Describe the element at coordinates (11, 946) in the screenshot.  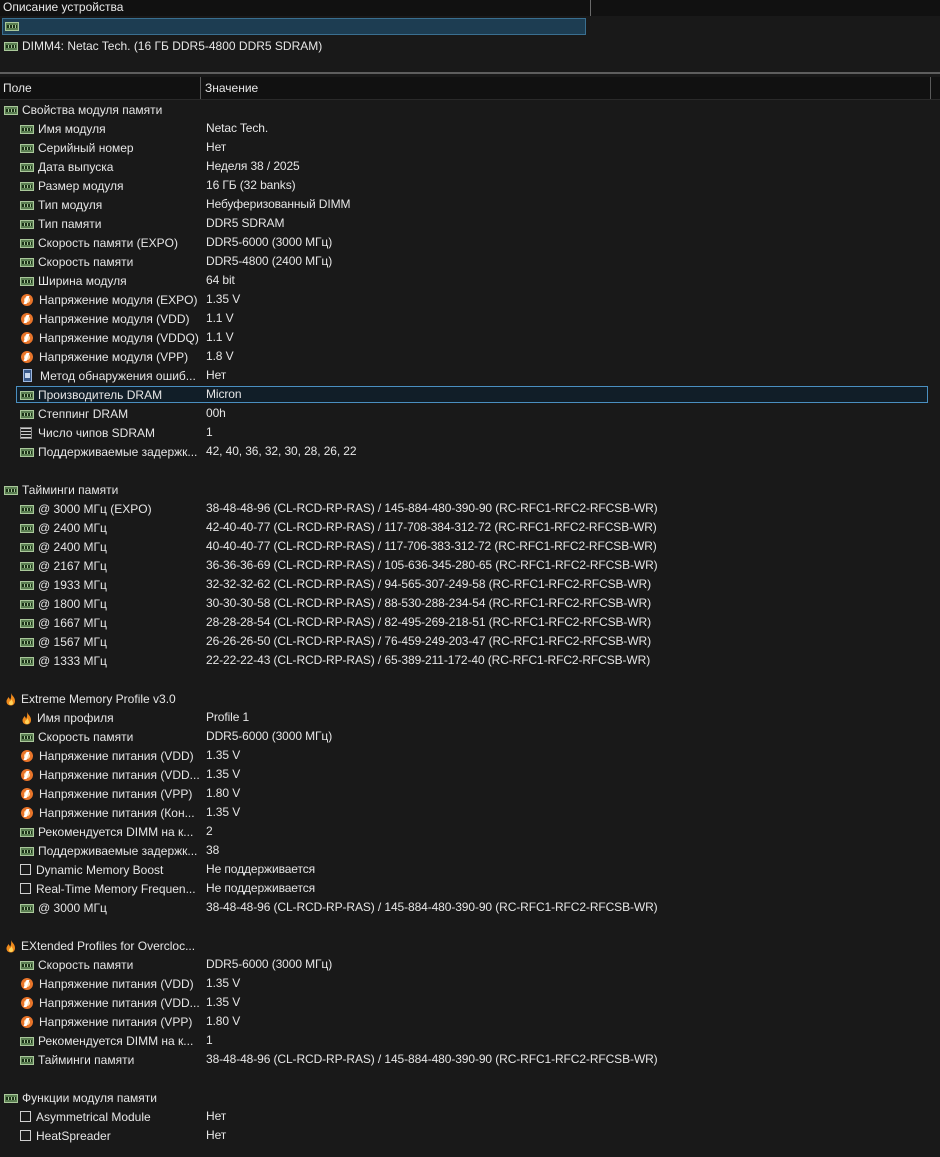
I see `flame-icon` at that location.